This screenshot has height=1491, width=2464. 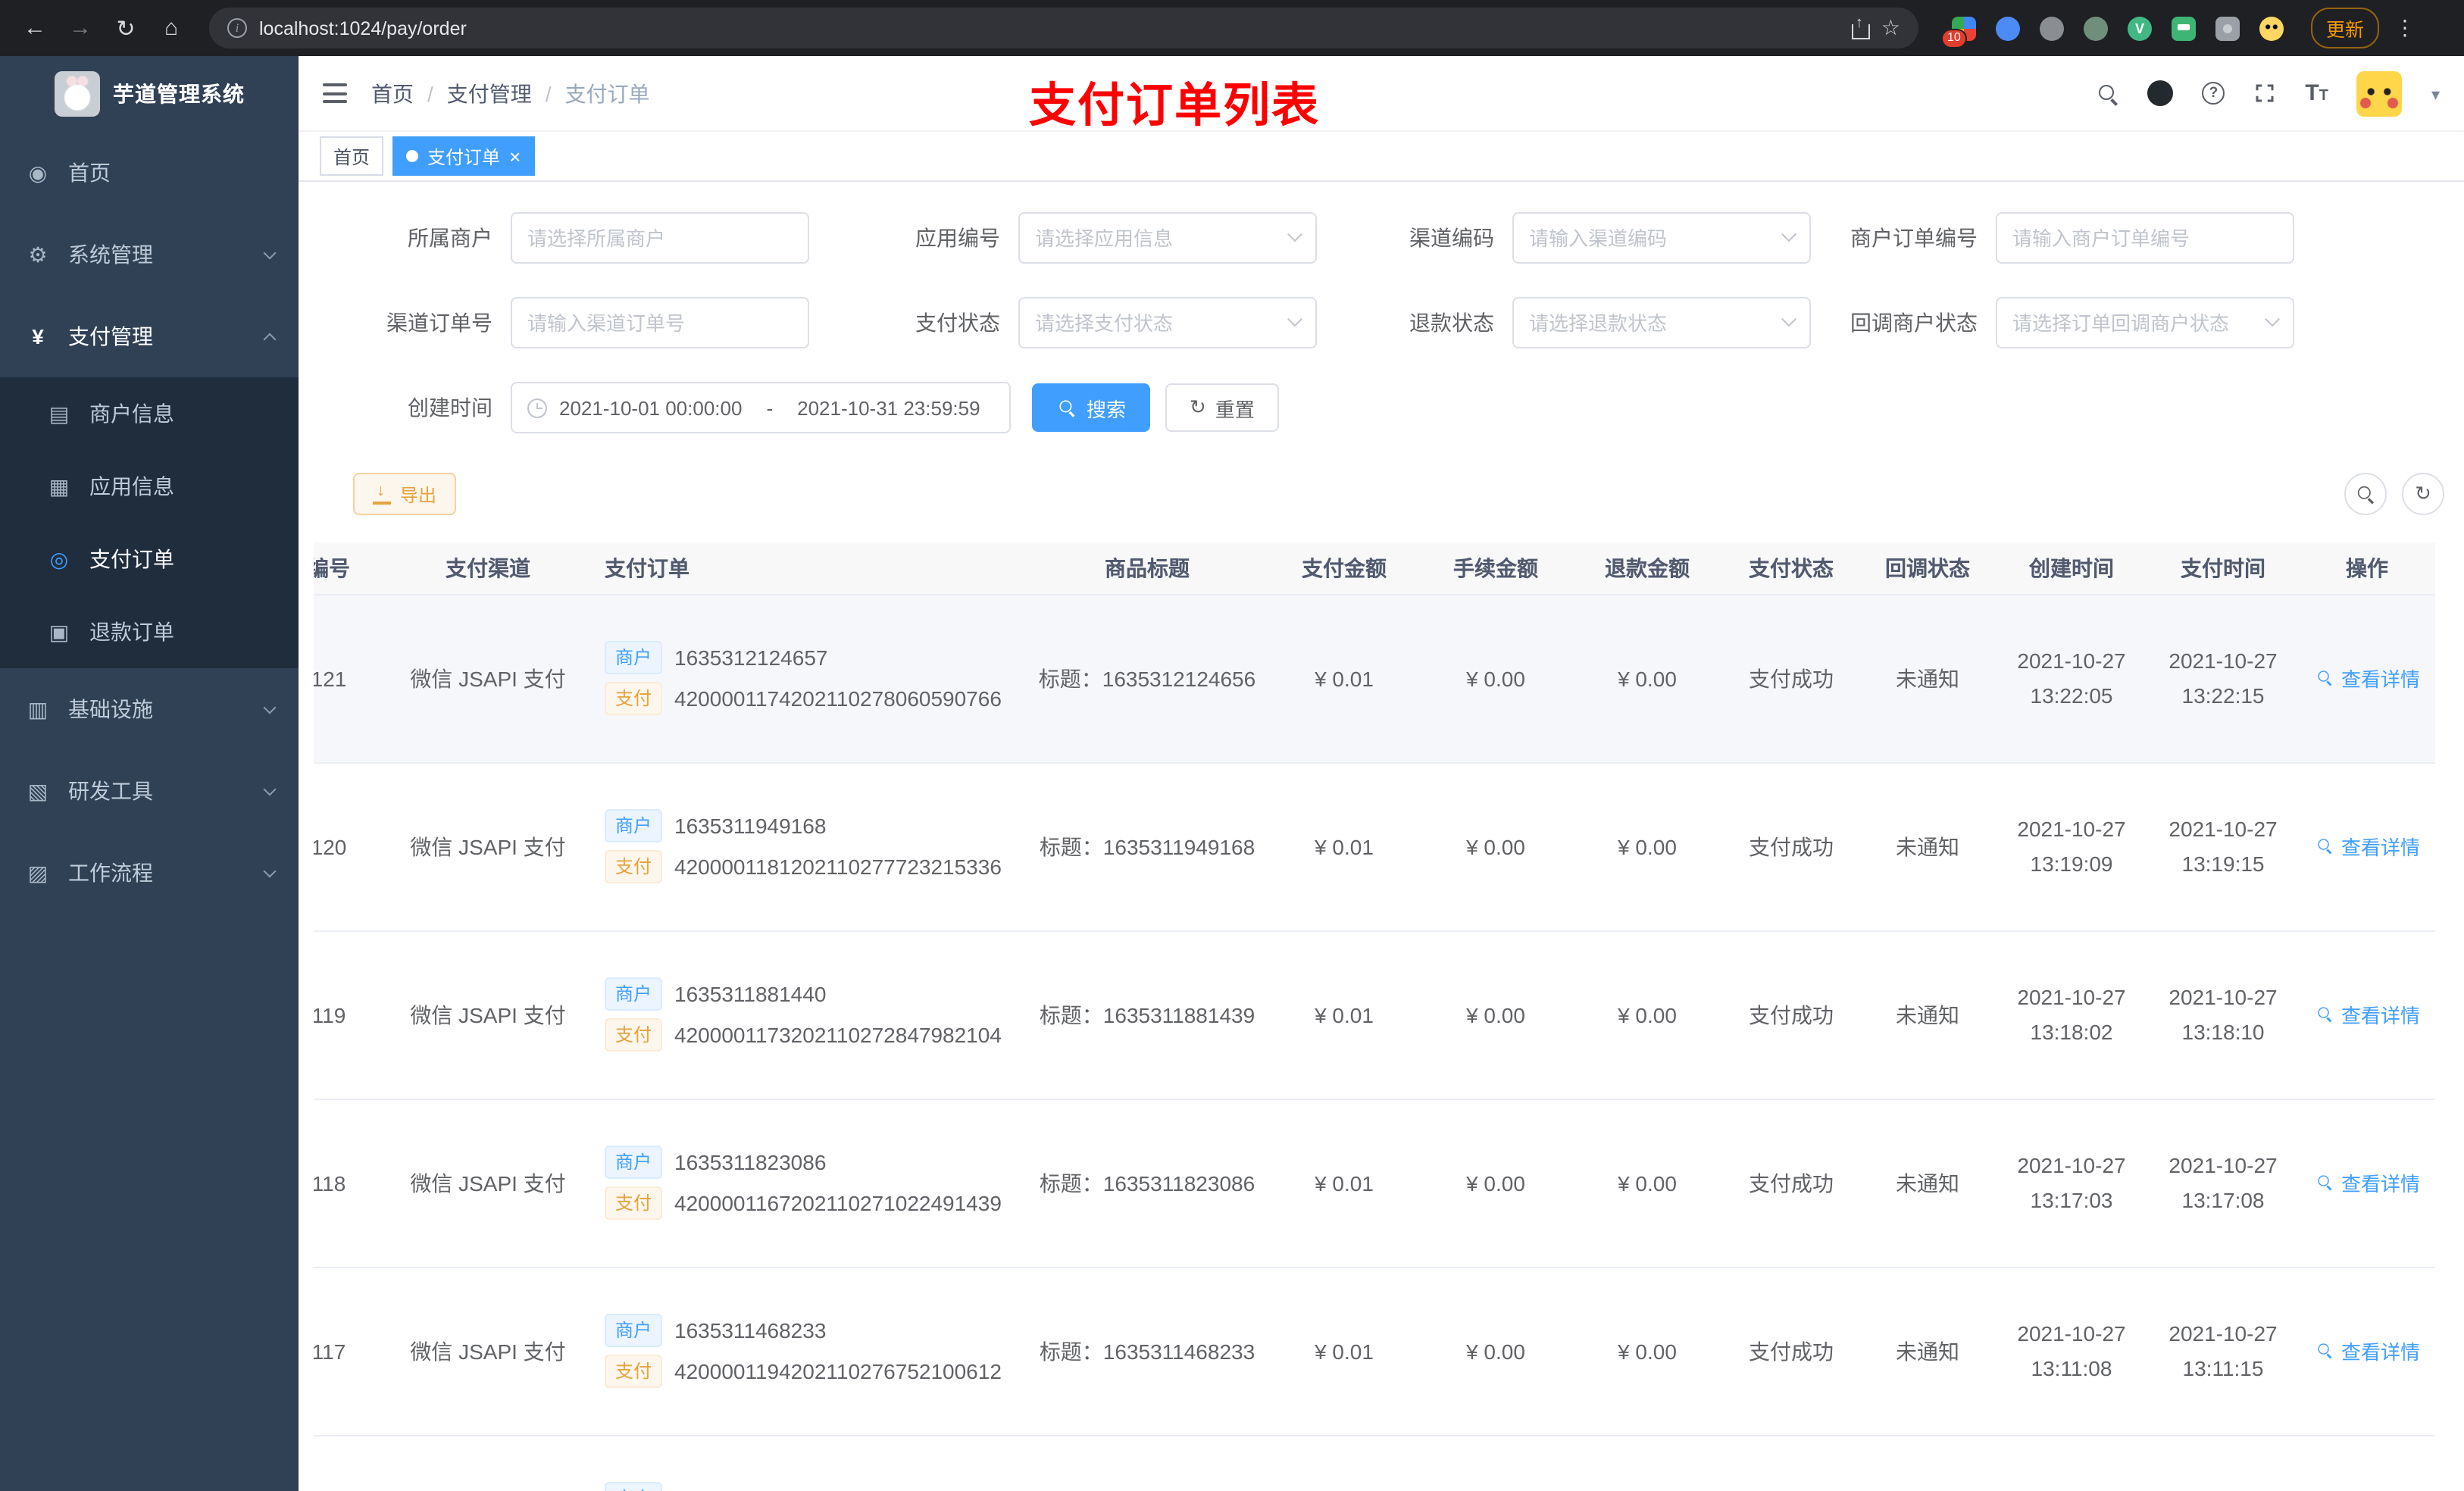 What do you see at coordinates (2160, 93) in the screenshot?
I see `github-icon` at bounding box center [2160, 93].